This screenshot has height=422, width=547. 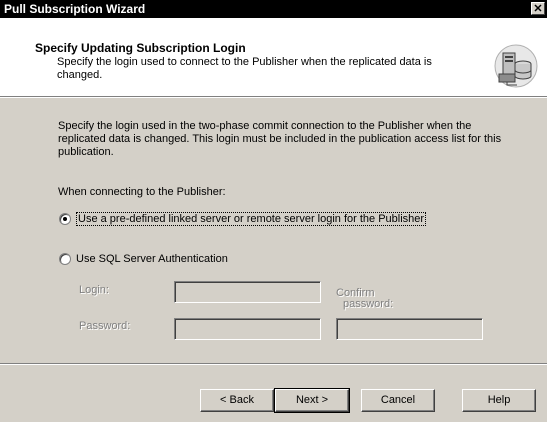 I want to click on button-divider, so click(x=273, y=364).